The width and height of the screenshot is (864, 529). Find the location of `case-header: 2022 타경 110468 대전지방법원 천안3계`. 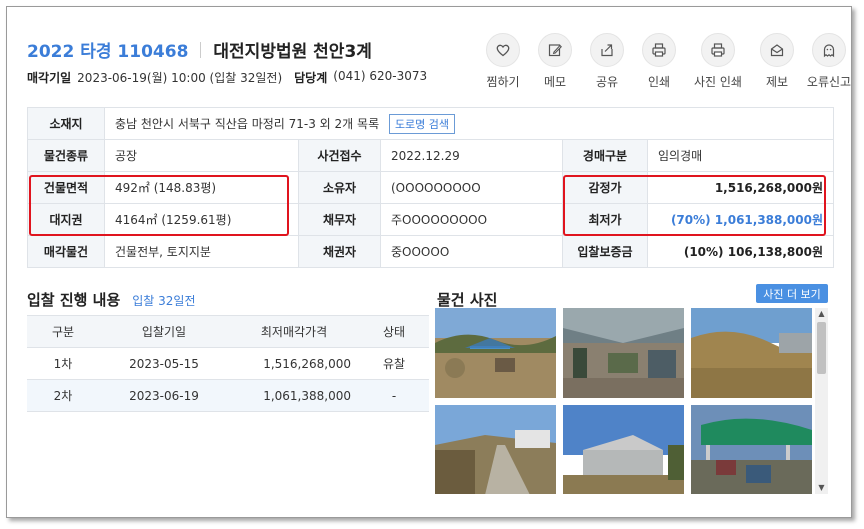

case-header: 2022 타경 110468 대전지방법원 천안3계 is located at coordinates (199, 49).